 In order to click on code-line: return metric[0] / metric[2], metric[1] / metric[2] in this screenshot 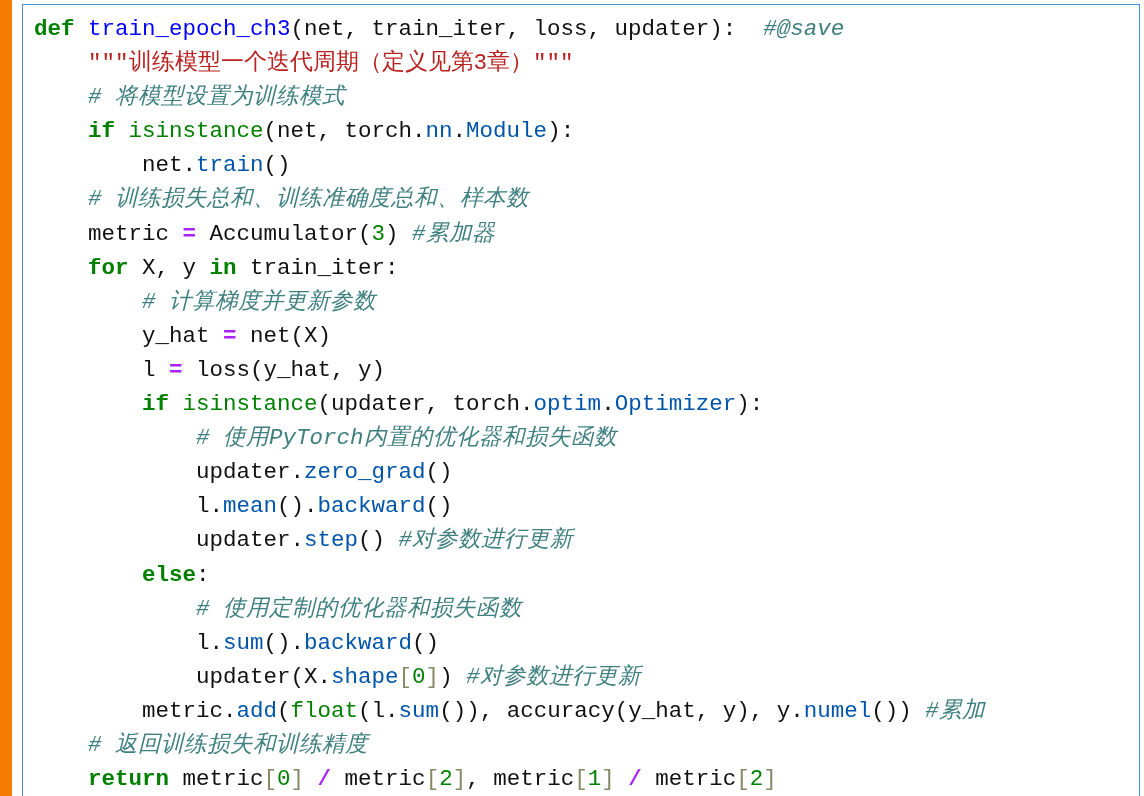, I will do `click(432, 780)`.